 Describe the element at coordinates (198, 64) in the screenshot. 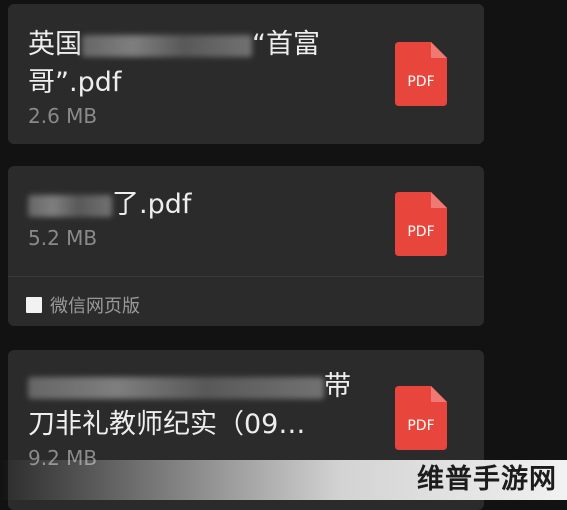

I see `file-name: 英国 “首富 哥”.pdf` at that location.